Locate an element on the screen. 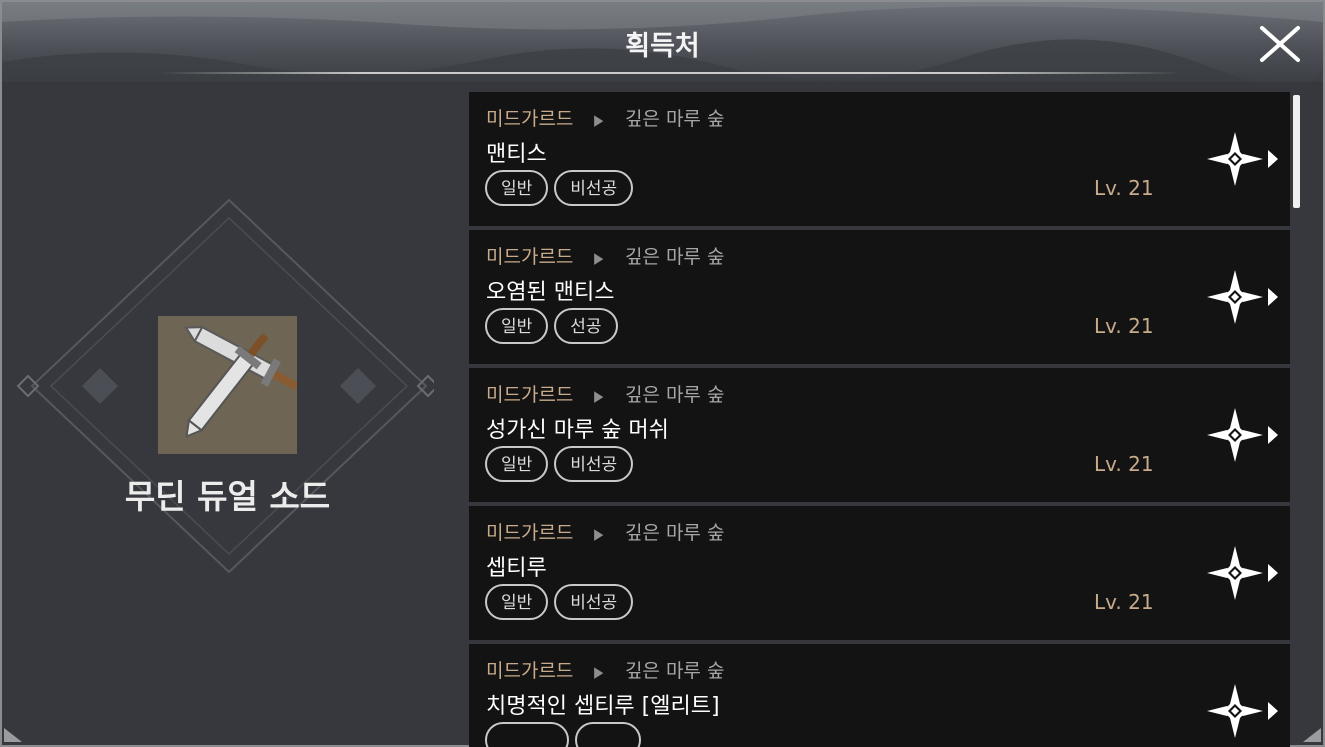 The width and height of the screenshot is (1325, 747). close-x-icon is located at coordinates (1280, 44).